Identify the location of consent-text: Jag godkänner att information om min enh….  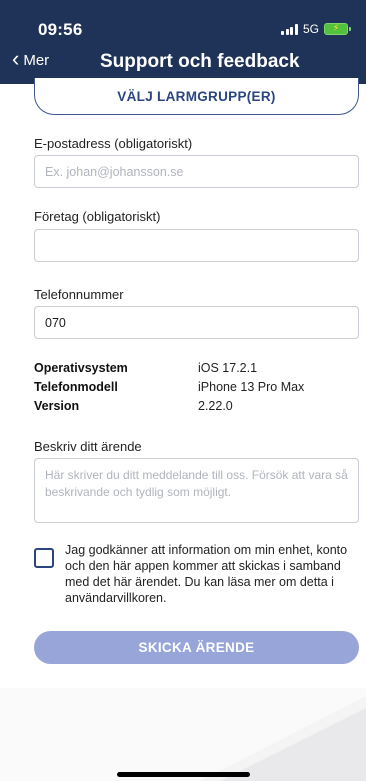
(206, 574).